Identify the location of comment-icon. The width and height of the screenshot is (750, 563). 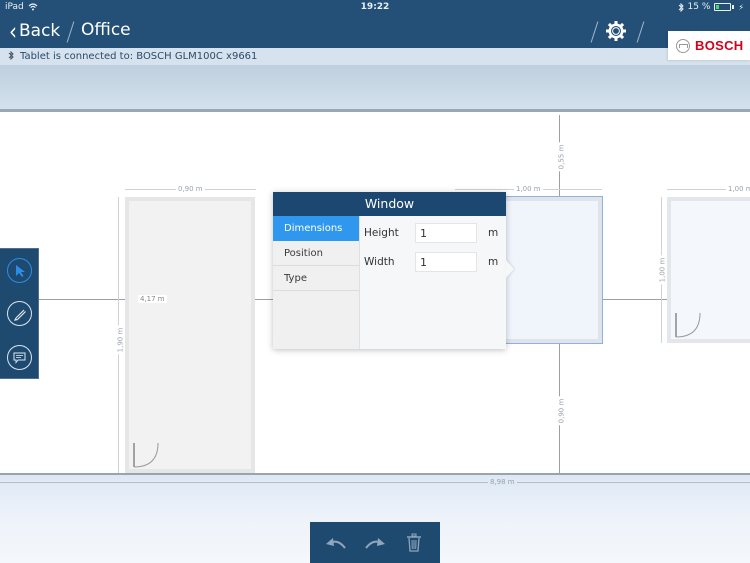
(19, 358).